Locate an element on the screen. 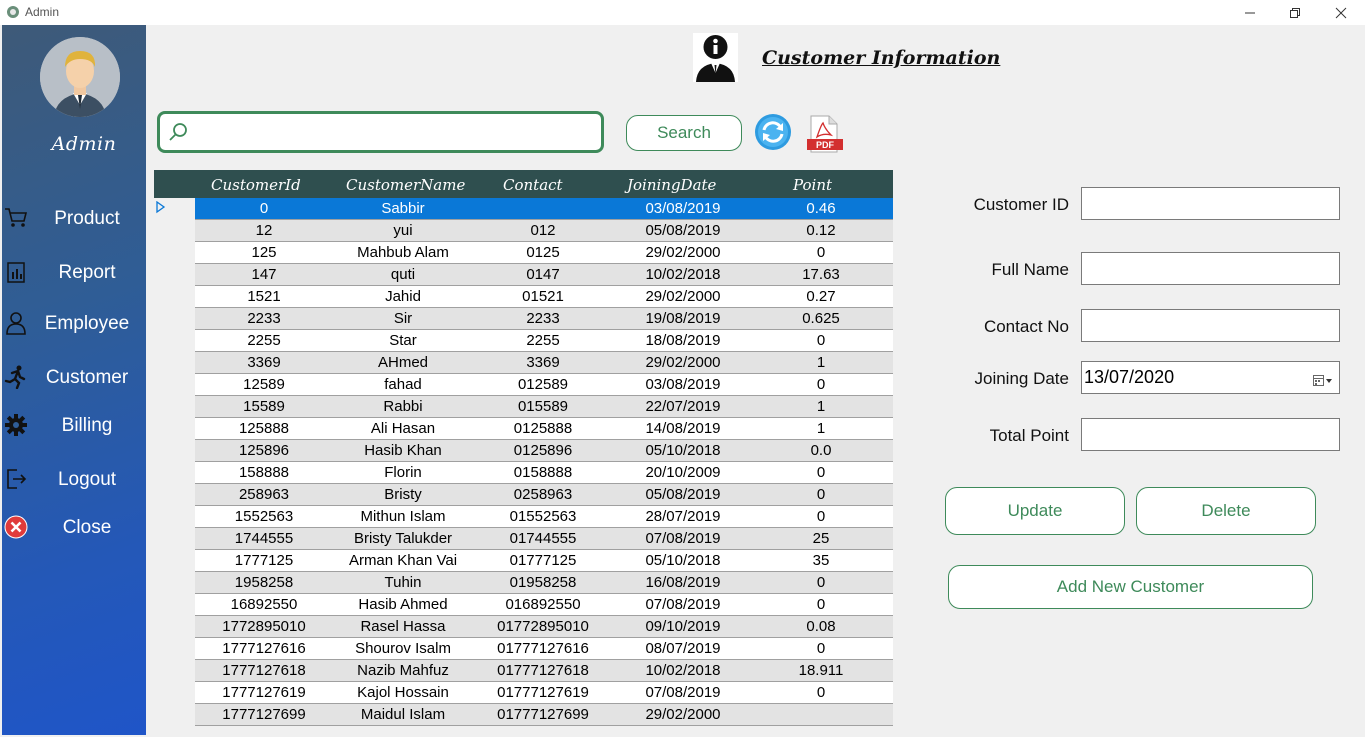 Image resolution: width=1365 pixels, height=737 pixels. customer-id-field is located at coordinates (1210, 203).